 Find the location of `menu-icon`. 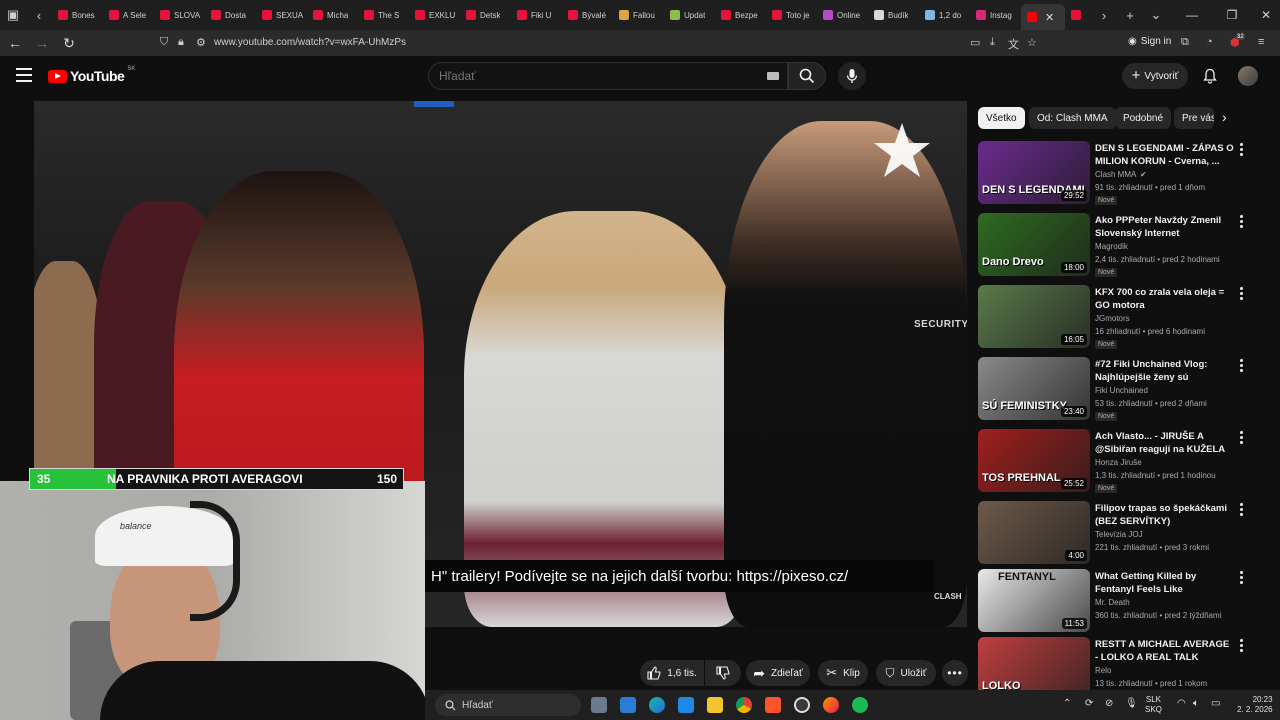

menu-icon is located at coordinates (24, 75).